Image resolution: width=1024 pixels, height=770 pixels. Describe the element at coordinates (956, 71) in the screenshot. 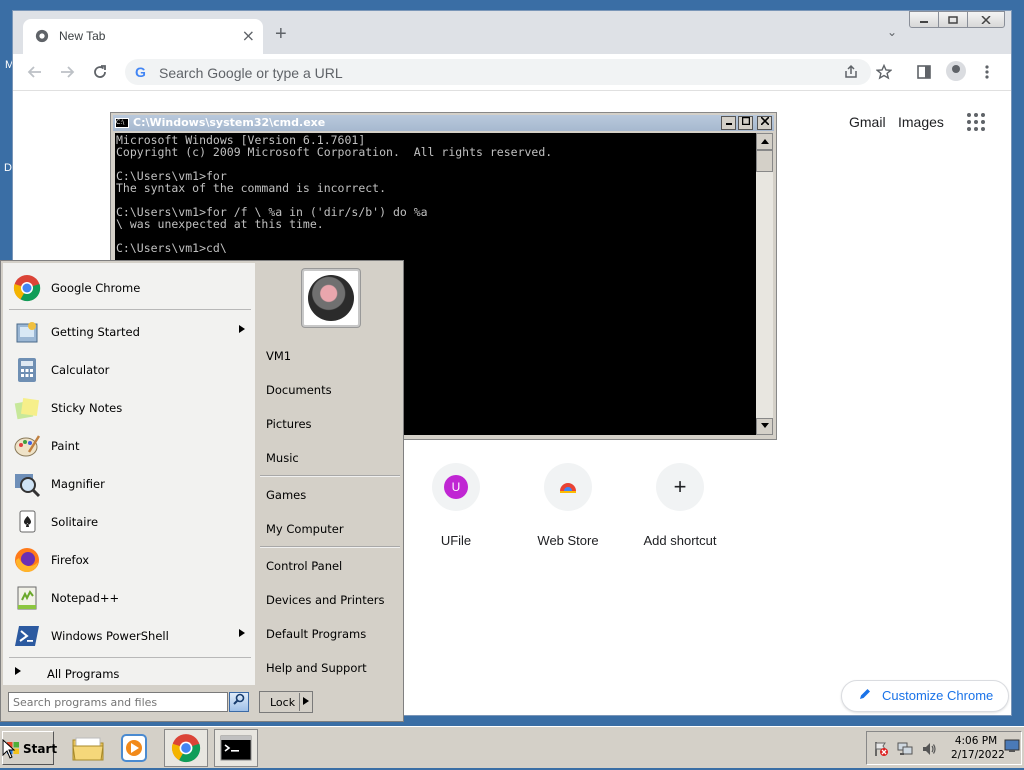

I see `profile-avatar-icon` at that location.